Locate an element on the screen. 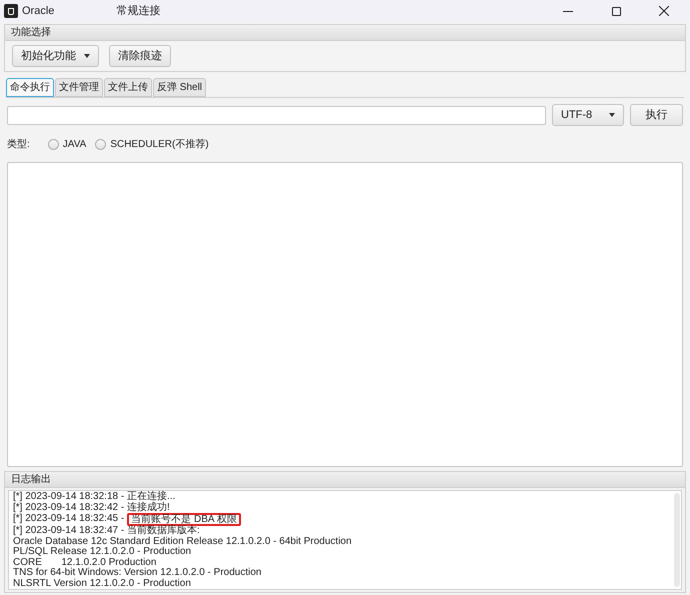 This screenshot has width=690, height=595. type-label: 类型: is located at coordinates (18, 145).